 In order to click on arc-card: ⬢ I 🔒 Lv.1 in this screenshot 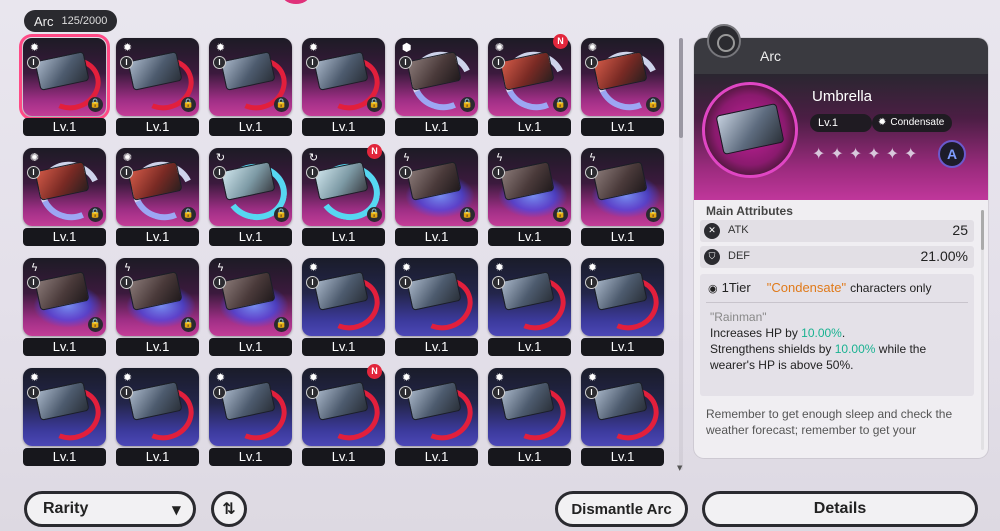, I will do `click(436, 89)`.